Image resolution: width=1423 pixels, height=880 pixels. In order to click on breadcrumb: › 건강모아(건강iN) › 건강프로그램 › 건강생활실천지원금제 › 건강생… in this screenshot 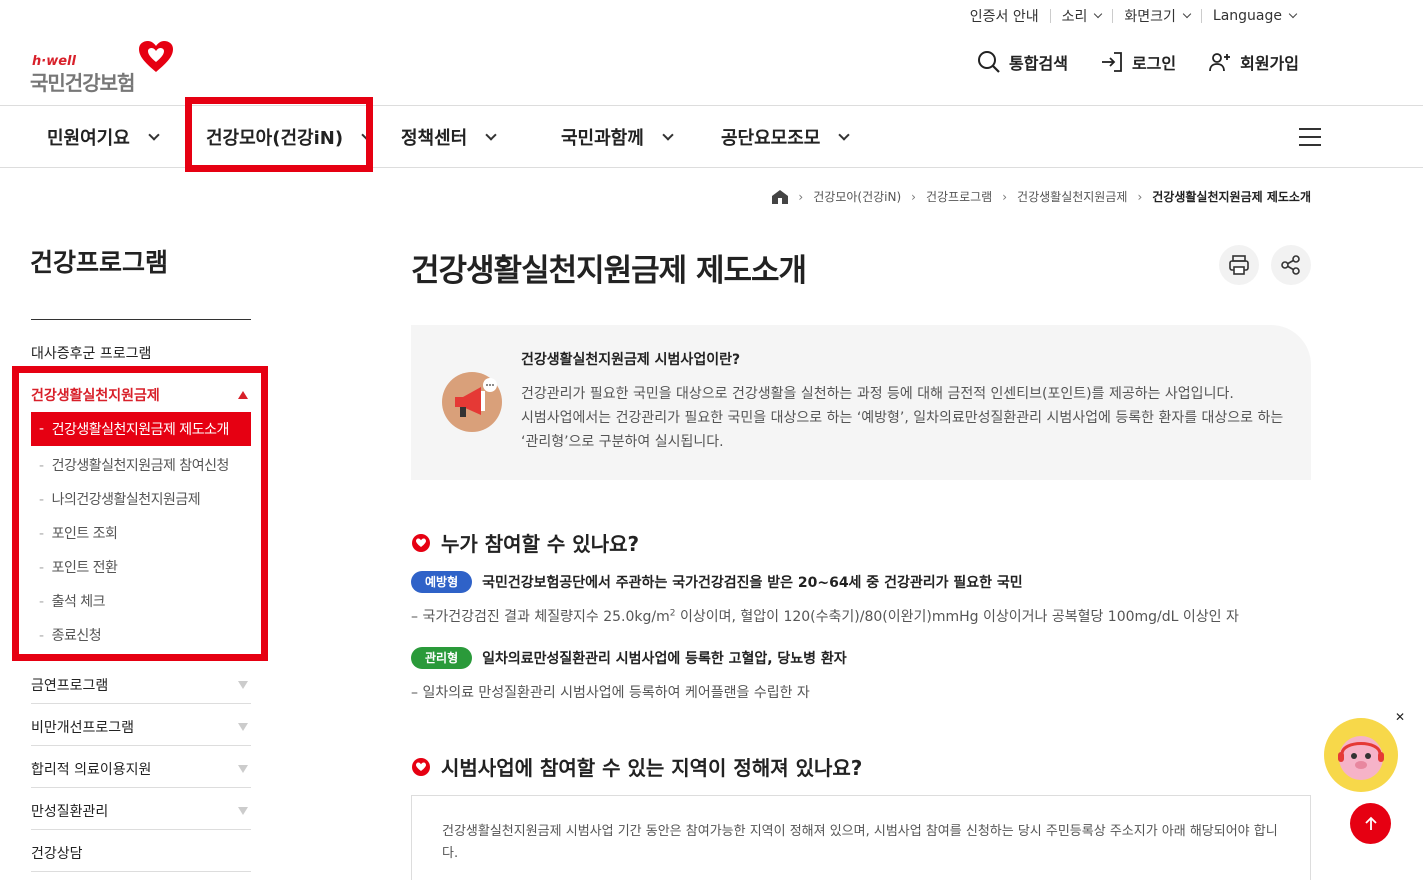, I will do `click(1041, 196)`.